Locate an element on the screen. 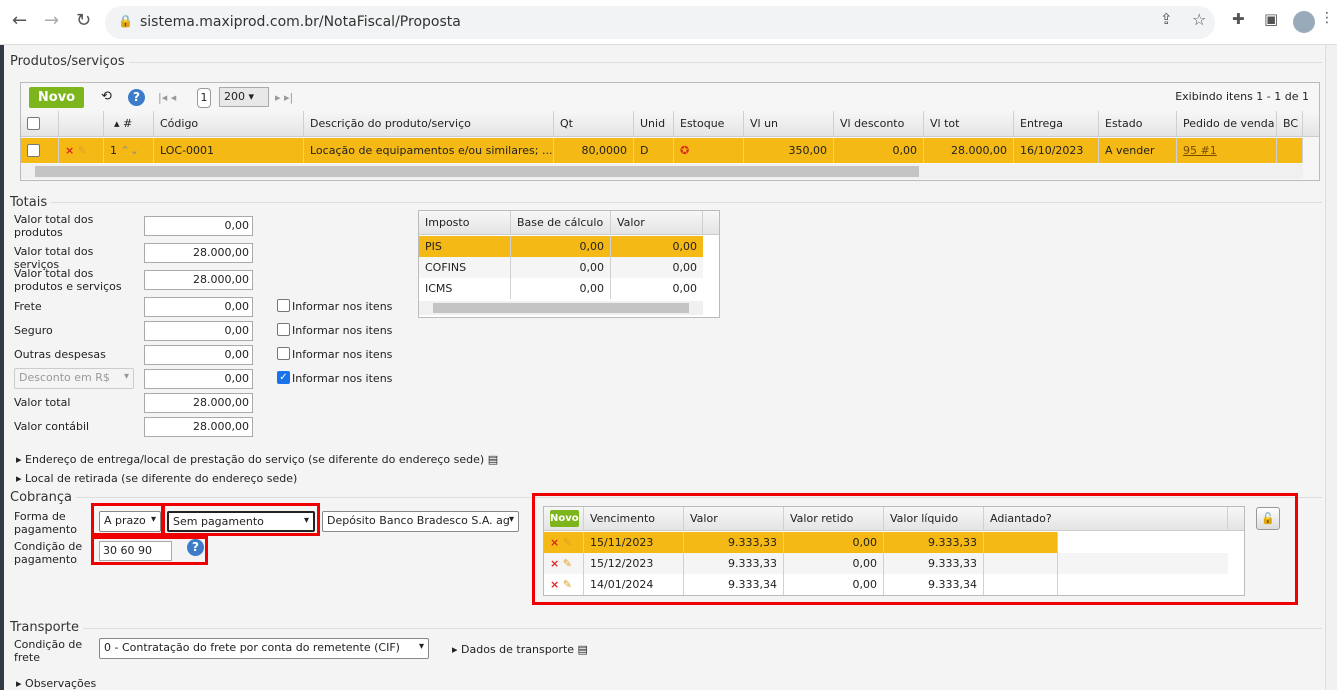 The height and width of the screenshot is (690, 1337). horizontal-scrollbar is located at coordinates (662, 171).